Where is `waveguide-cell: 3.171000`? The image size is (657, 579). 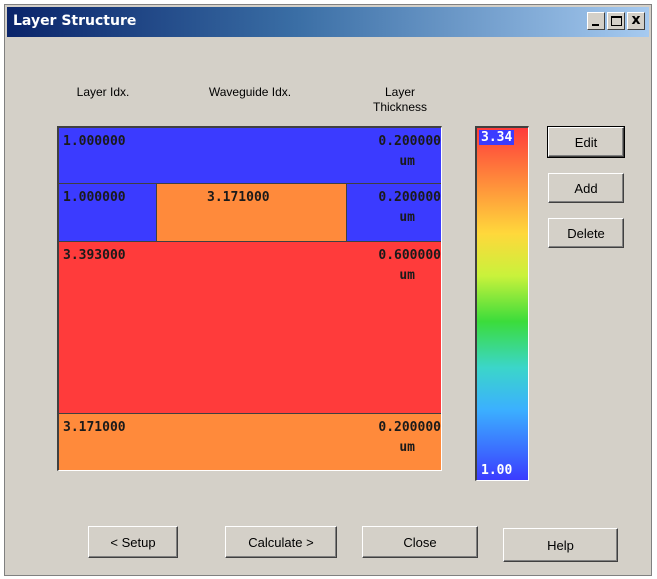
waveguide-cell: 3.171000 is located at coordinates (251, 212).